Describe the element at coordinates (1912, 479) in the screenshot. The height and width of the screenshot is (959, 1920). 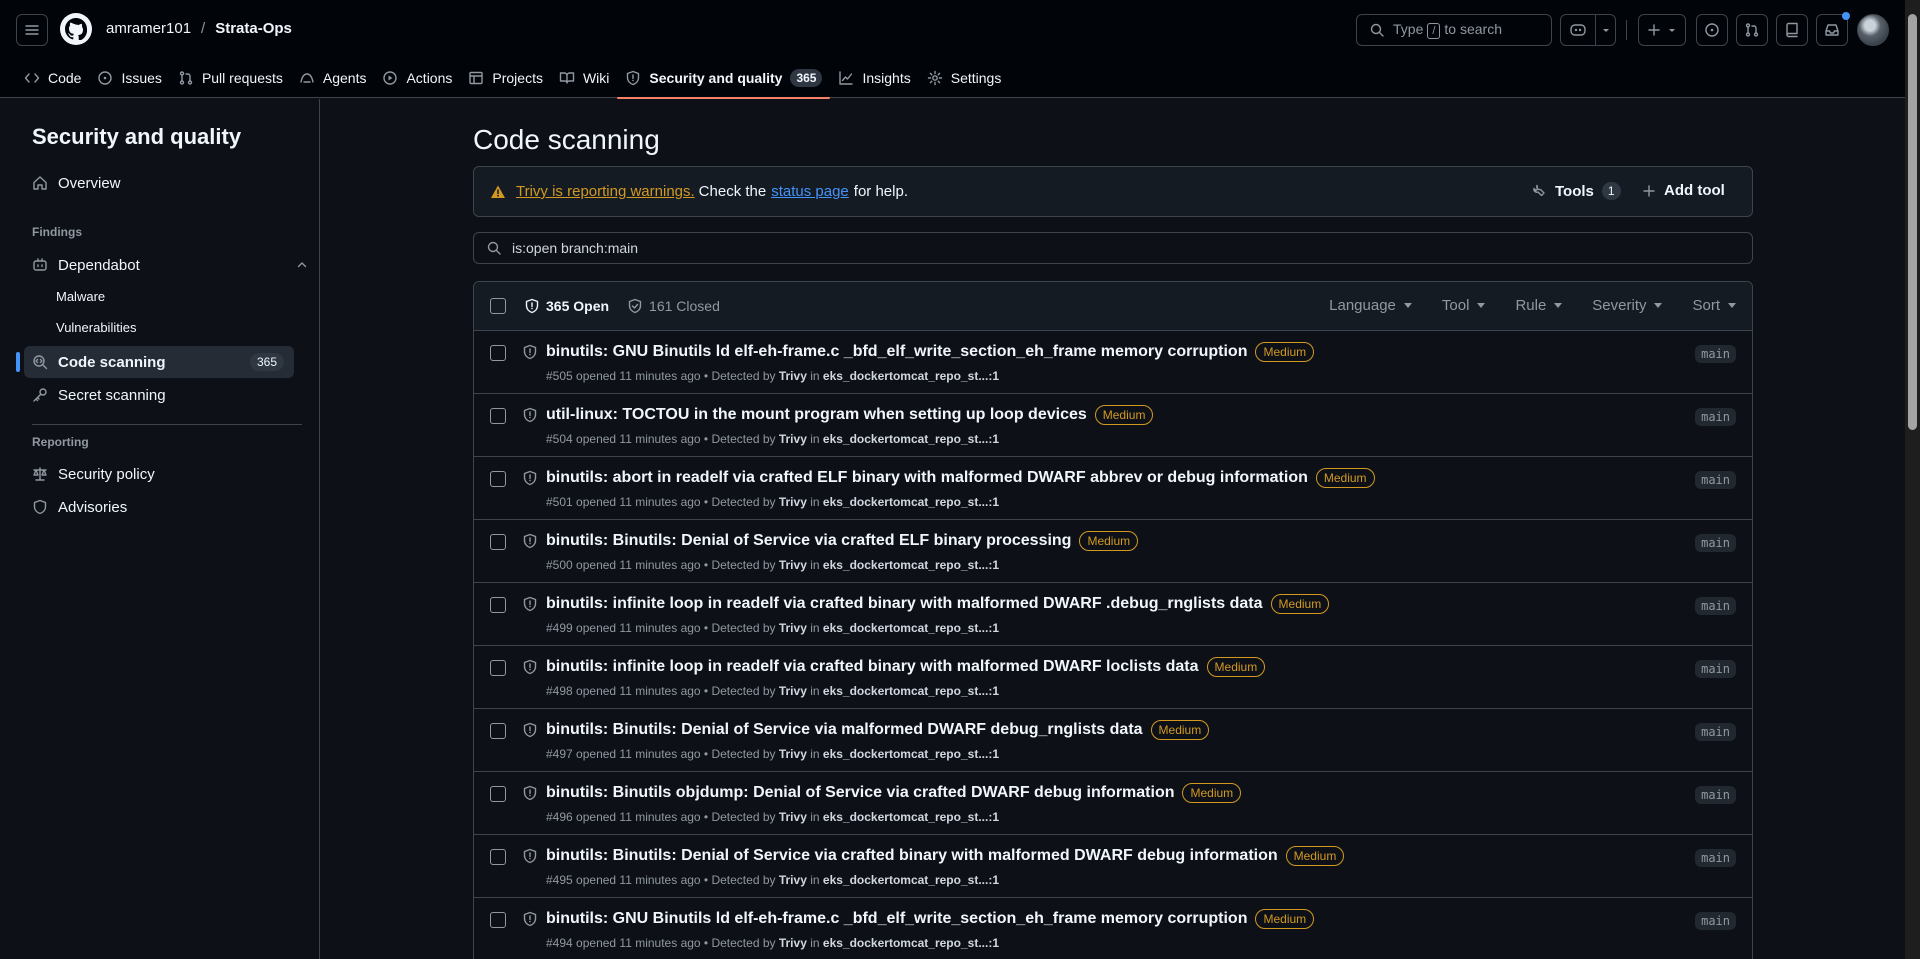
I see `page-scrollbar` at that location.